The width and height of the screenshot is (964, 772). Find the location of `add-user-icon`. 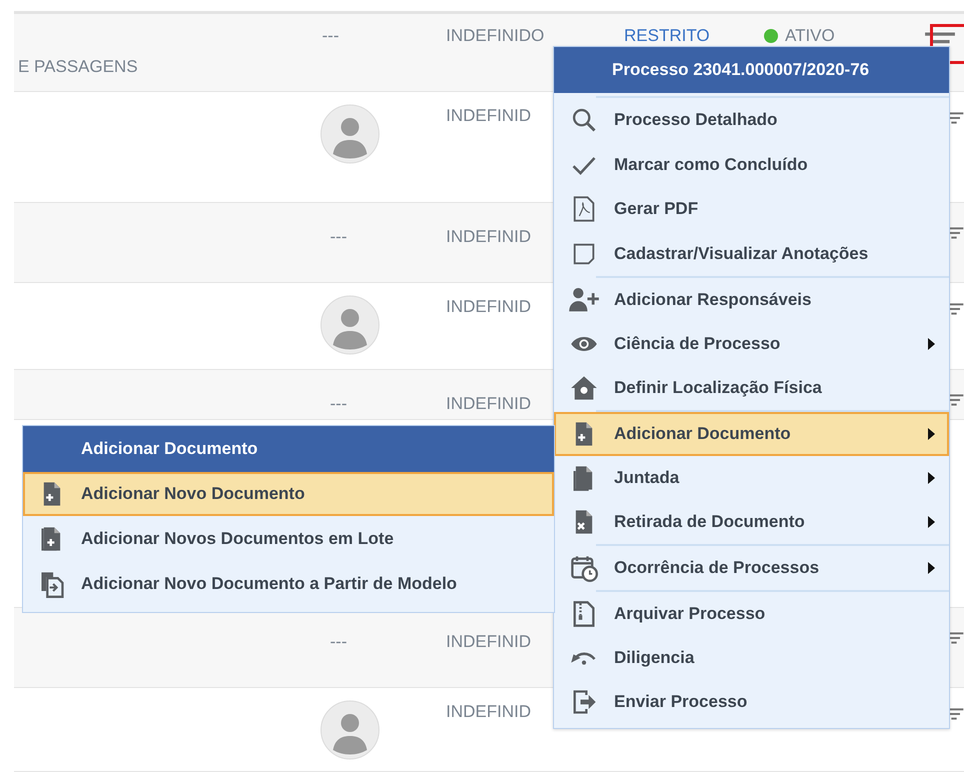

add-user-icon is located at coordinates (584, 300).